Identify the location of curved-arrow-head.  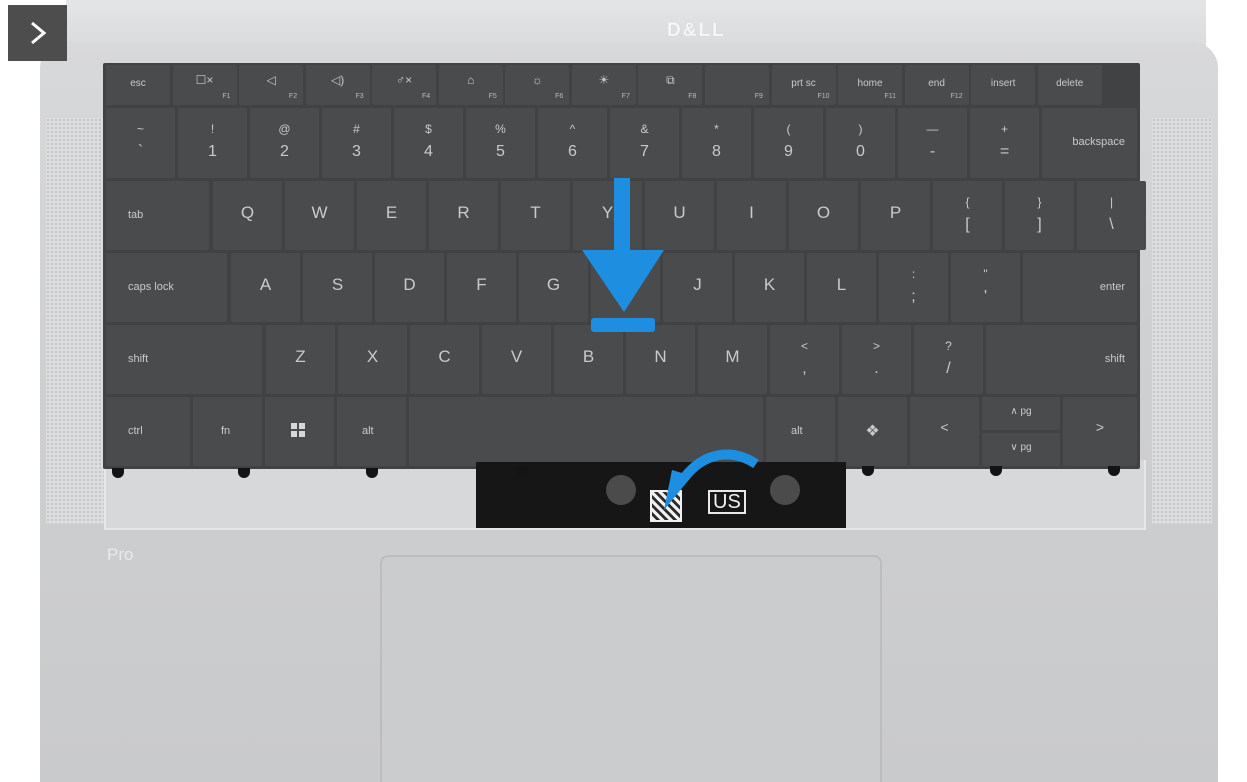
(678, 490).